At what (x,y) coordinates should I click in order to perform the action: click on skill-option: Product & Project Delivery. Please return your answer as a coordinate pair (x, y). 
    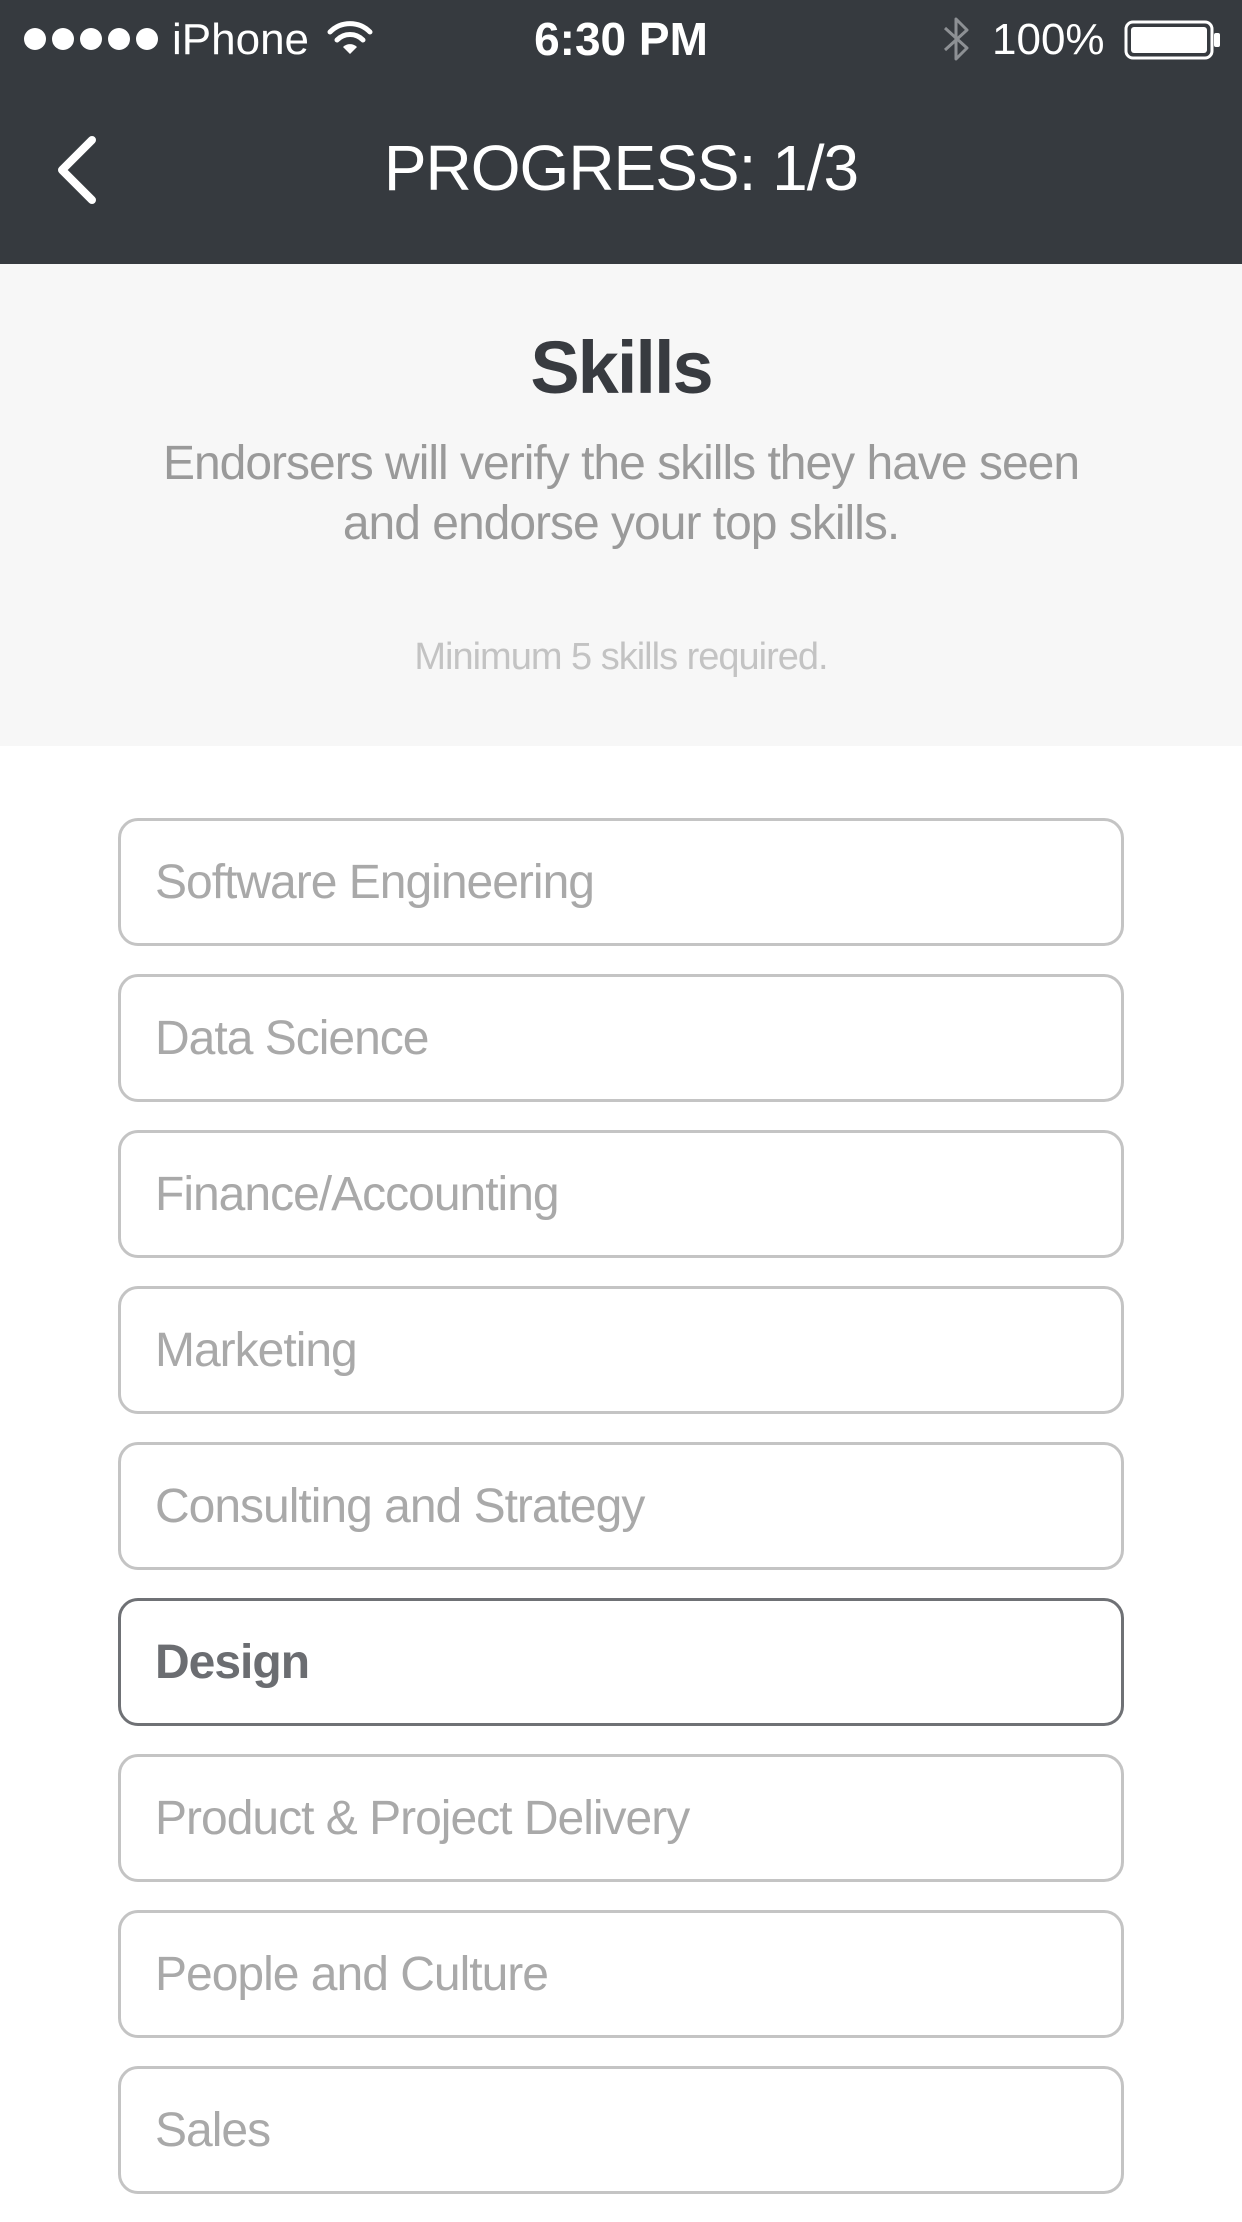
    Looking at the image, I should click on (621, 1818).